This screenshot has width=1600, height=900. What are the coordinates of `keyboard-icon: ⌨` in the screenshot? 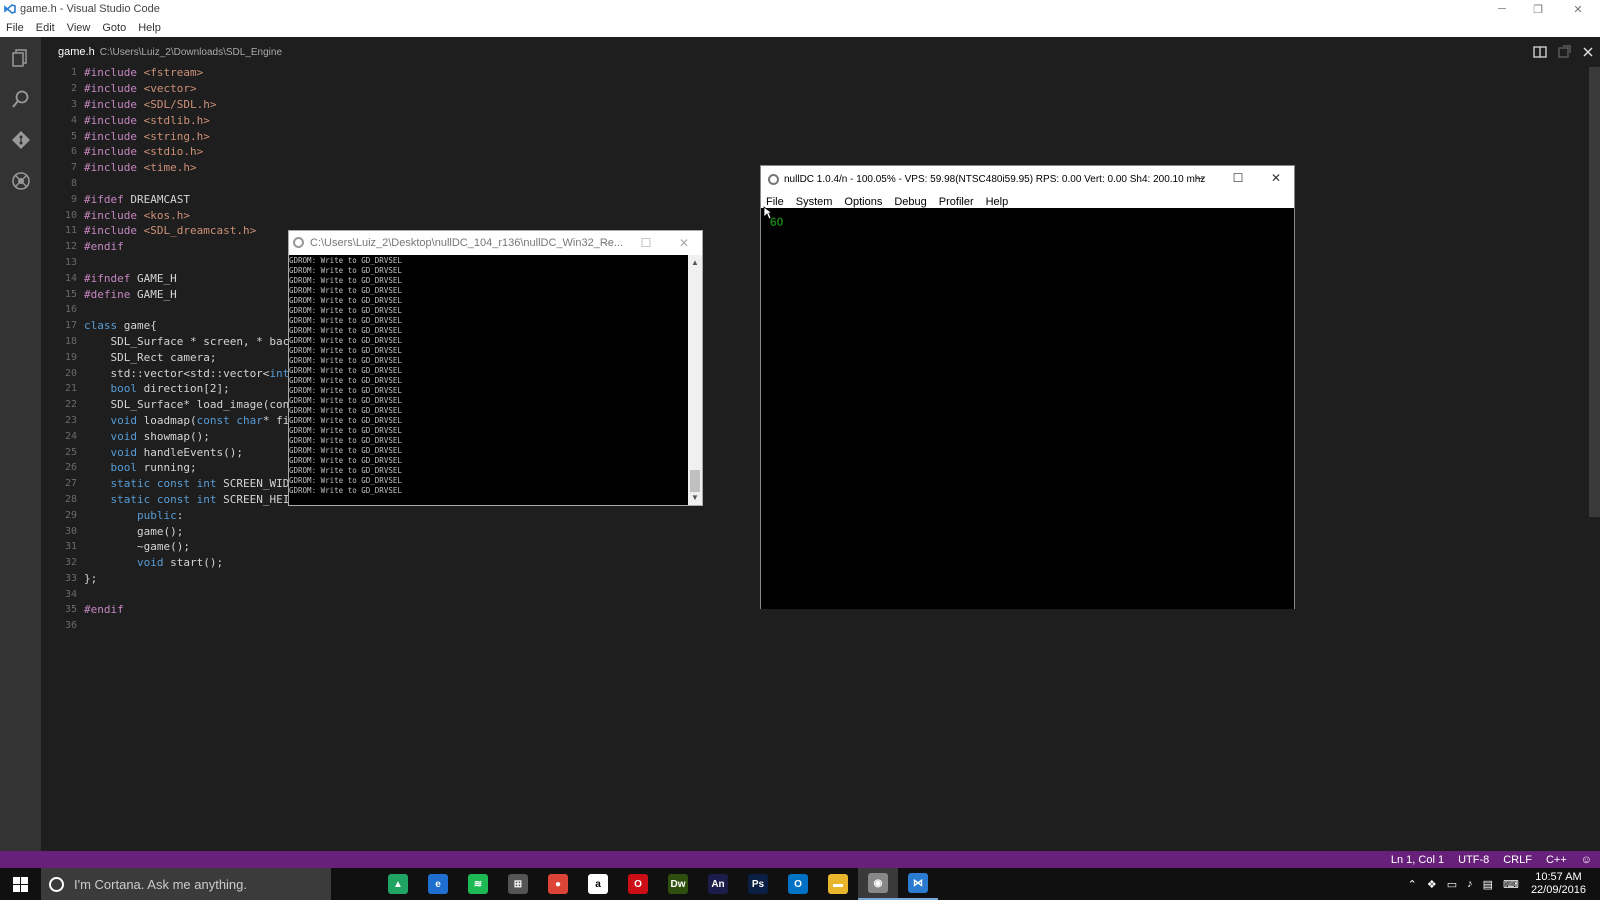 It's located at (1511, 884).